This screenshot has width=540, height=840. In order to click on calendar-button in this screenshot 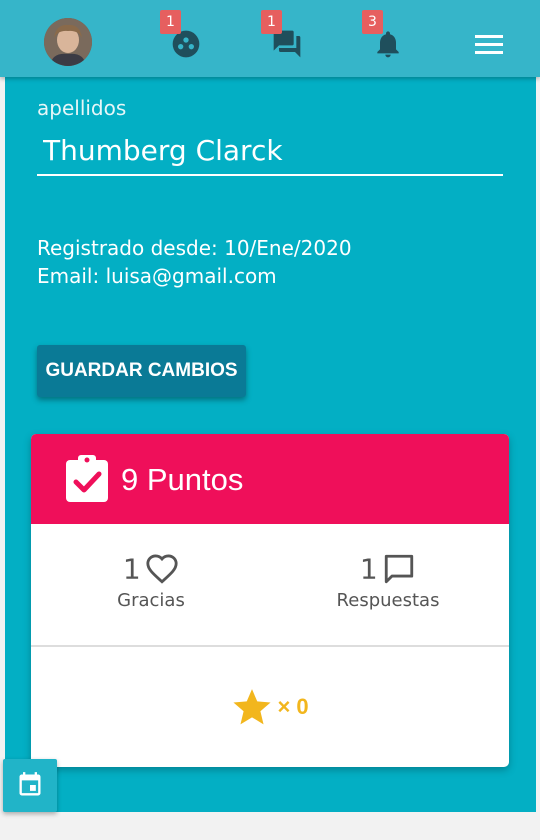, I will do `click(30, 785)`.